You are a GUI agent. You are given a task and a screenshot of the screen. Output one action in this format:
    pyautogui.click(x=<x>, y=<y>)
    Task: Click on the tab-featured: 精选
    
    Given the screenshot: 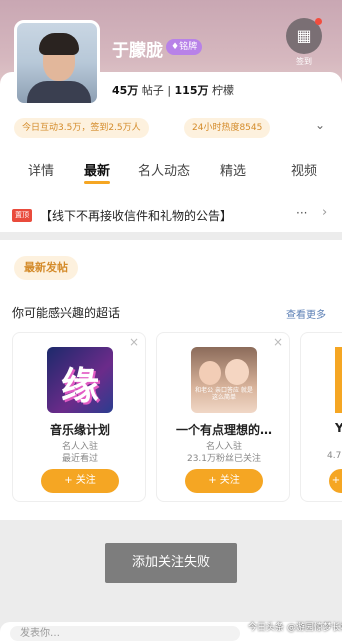 What is the action you would take?
    pyautogui.click(x=233, y=169)
    